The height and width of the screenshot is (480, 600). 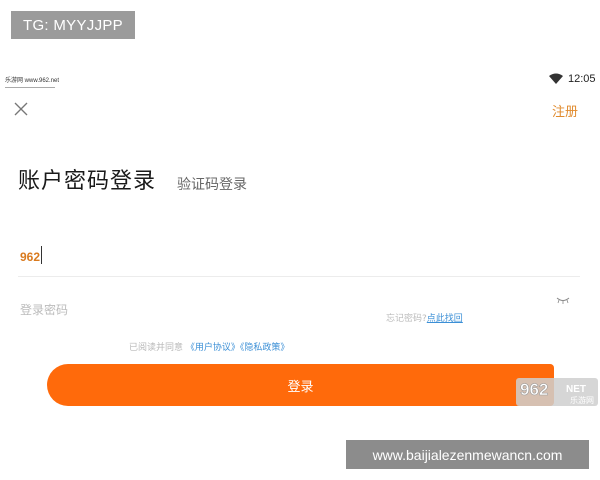 I want to click on login-button: 登录, so click(x=300, y=385).